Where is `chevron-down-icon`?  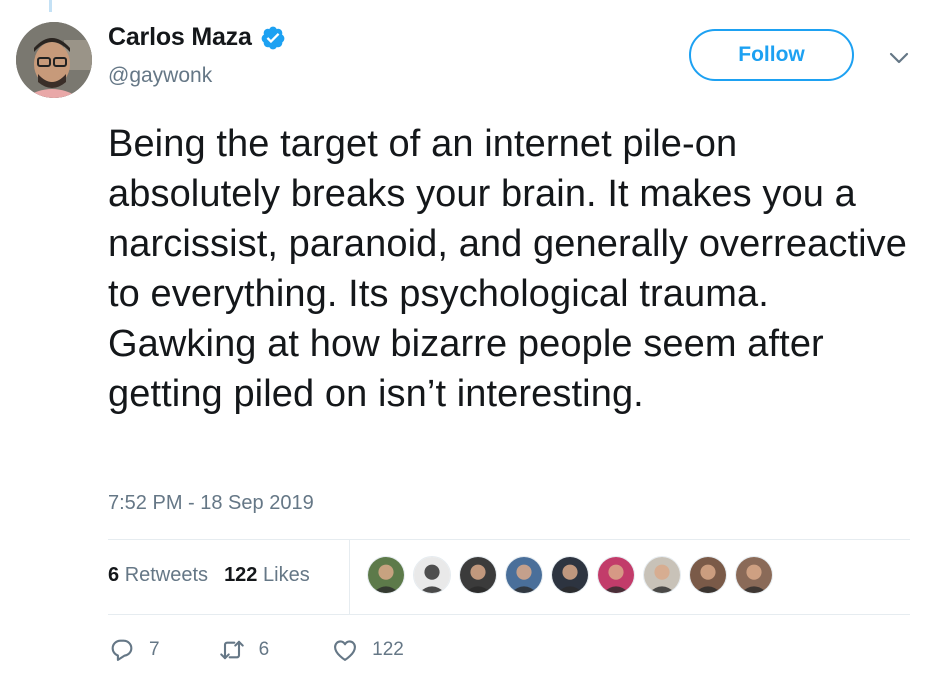 chevron-down-icon is located at coordinates (899, 58).